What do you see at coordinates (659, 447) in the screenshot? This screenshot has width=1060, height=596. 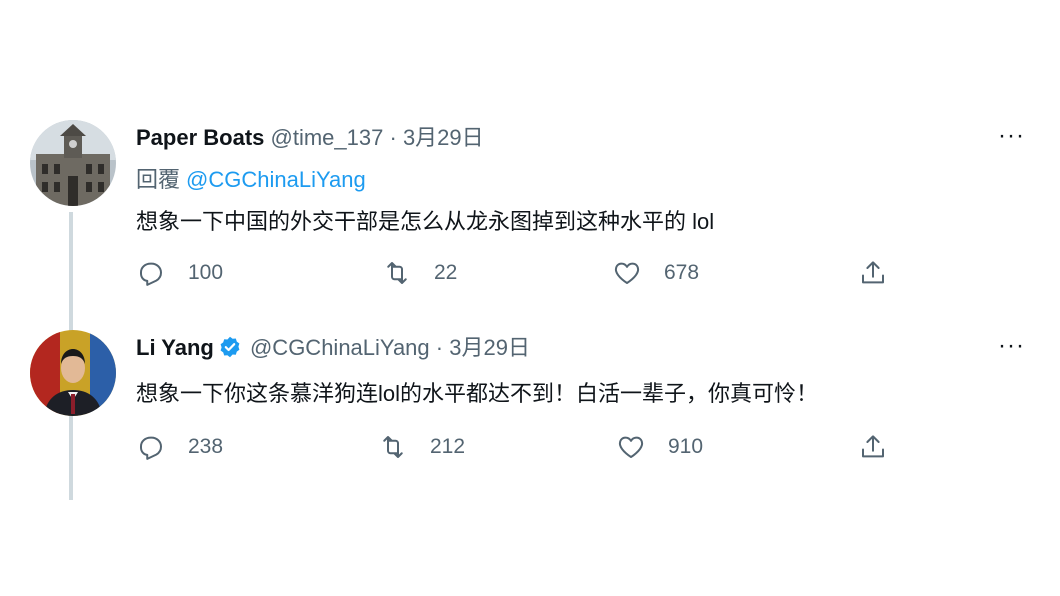 I see `like-button: 910` at bounding box center [659, 447].